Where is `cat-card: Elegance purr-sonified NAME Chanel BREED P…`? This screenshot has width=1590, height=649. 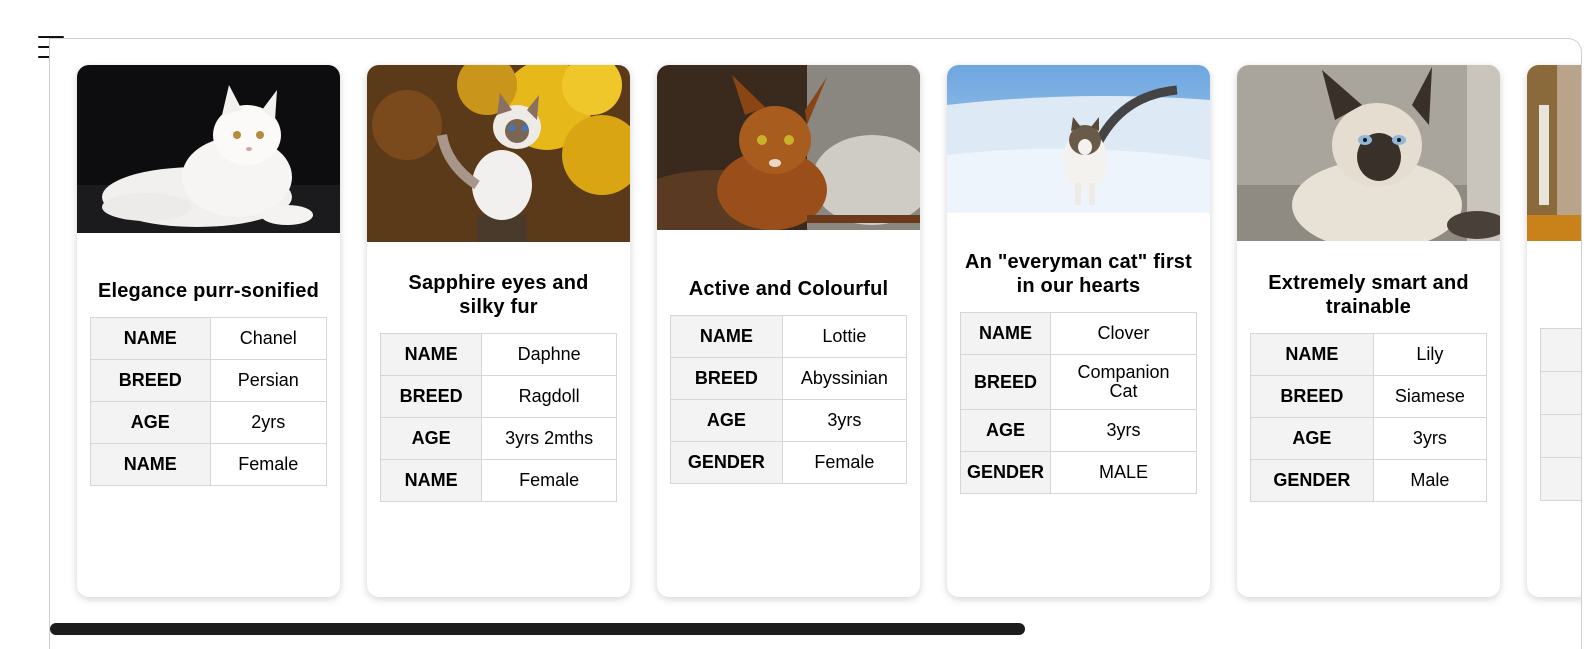 cat-card: Elegance purr-sonified NAME Chanel BREED P… is located at coordinates (208, 331).